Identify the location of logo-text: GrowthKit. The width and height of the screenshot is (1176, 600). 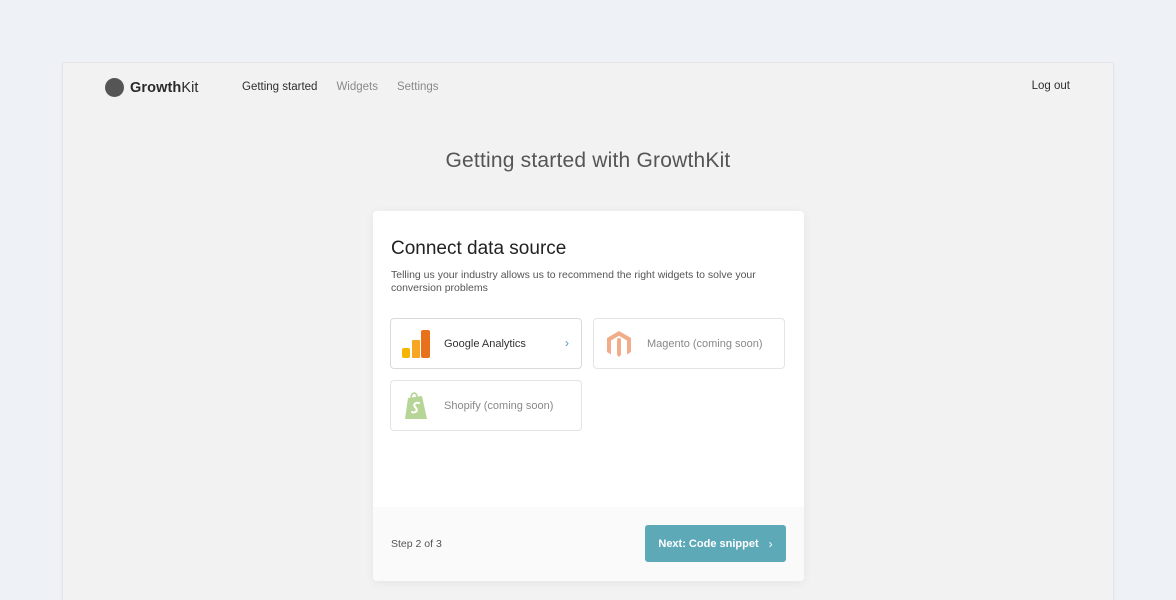
(164, 88).